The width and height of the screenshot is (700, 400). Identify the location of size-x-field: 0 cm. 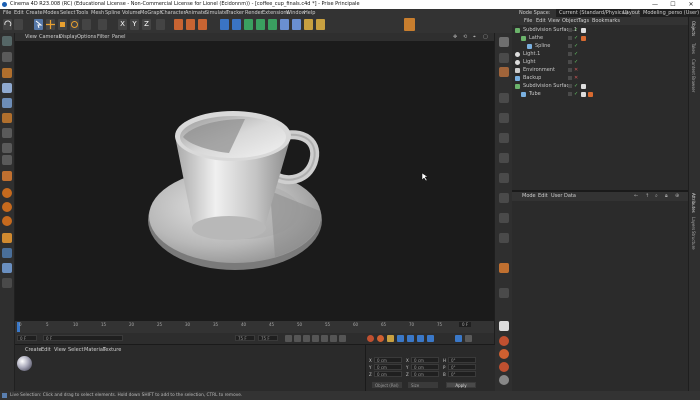
(425, 360).